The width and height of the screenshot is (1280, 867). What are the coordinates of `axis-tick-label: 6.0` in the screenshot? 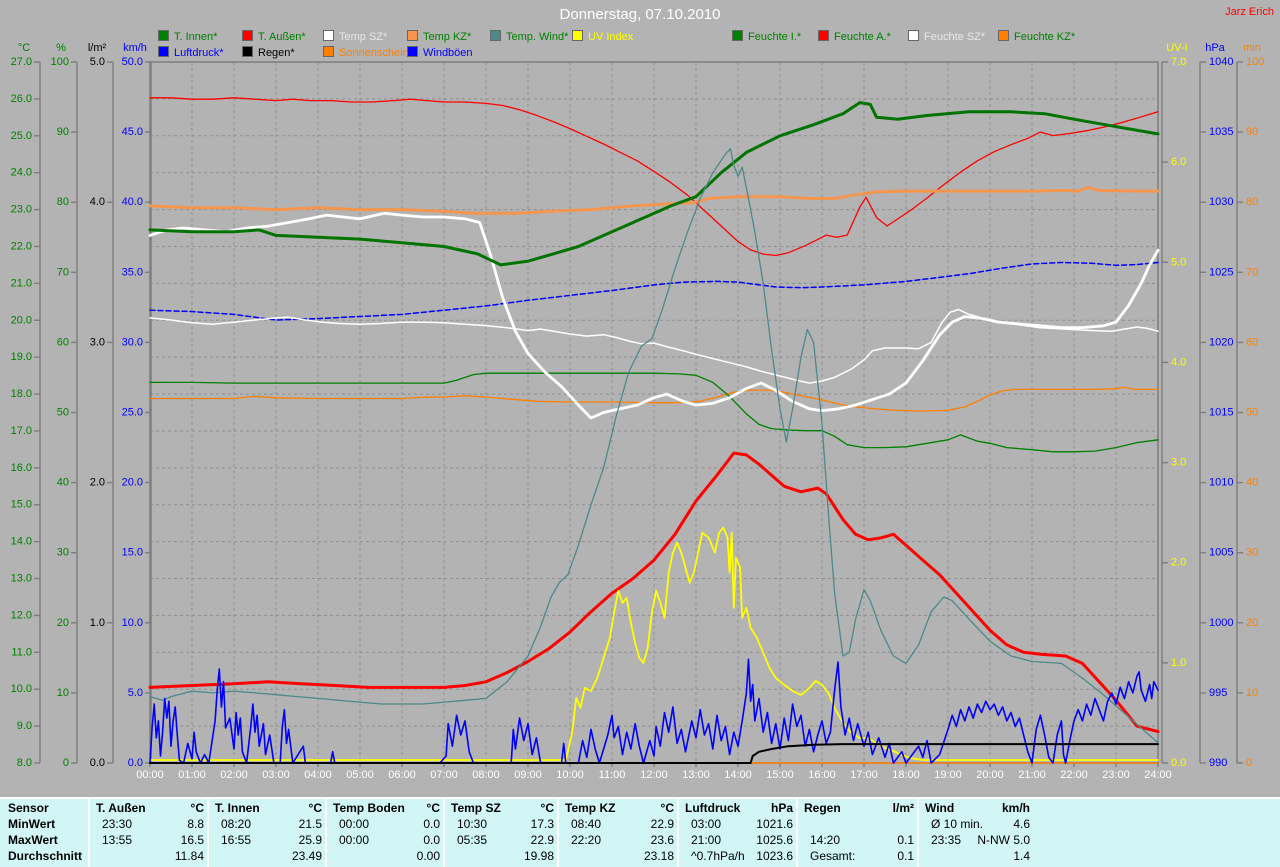 It's located at (1178, 162).